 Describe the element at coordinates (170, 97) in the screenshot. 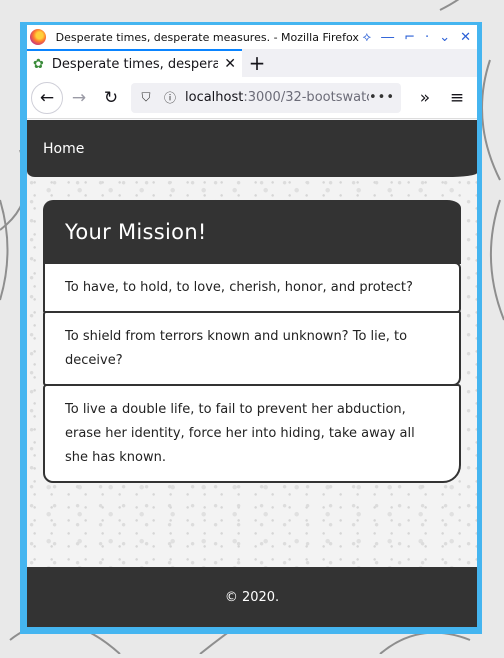

I see `info-icon: ⓘ` at that location.